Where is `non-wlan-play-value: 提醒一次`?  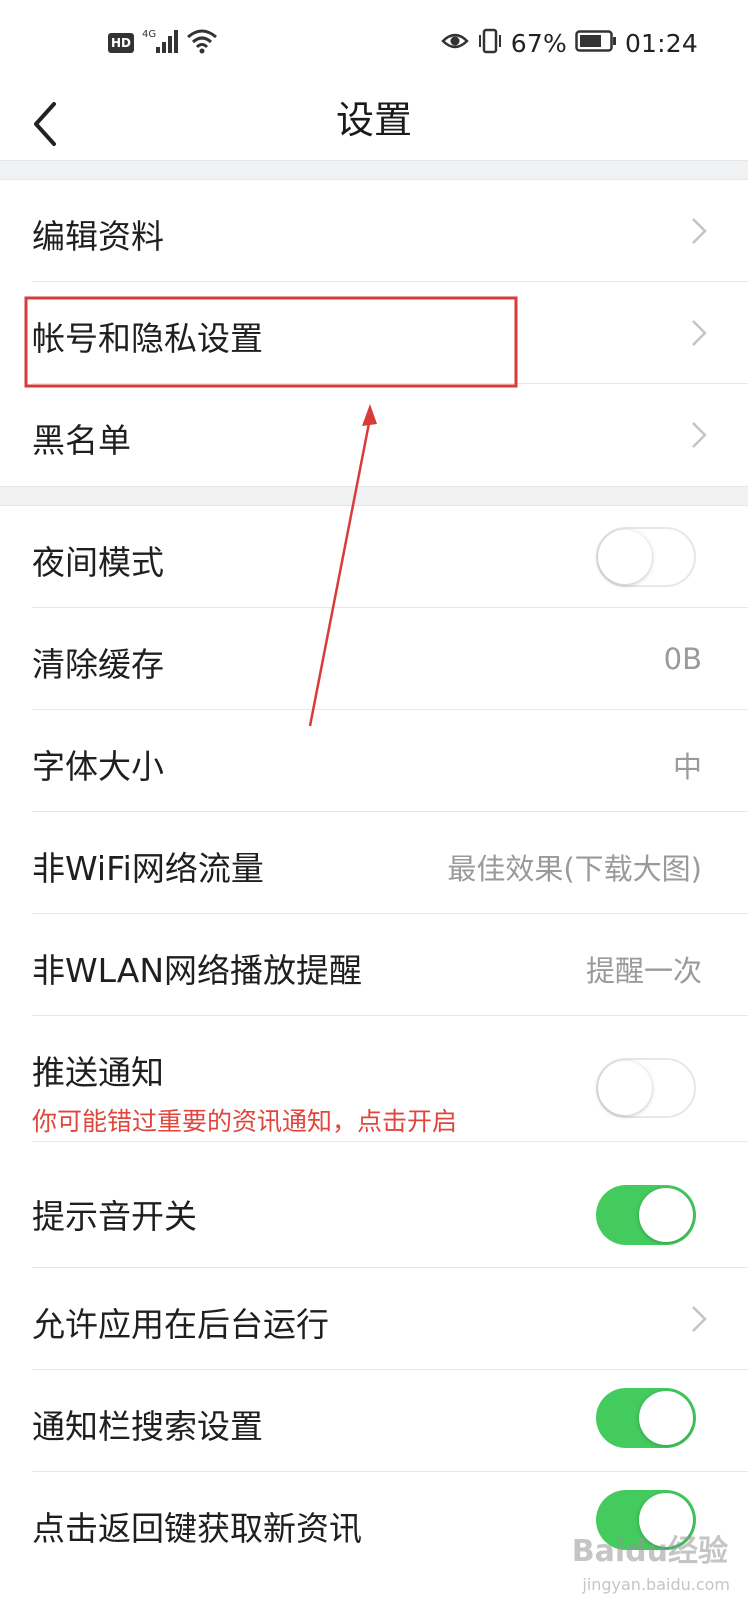
non-wlan-play-value: 提醒一次 is located at coordinates (643, 971).